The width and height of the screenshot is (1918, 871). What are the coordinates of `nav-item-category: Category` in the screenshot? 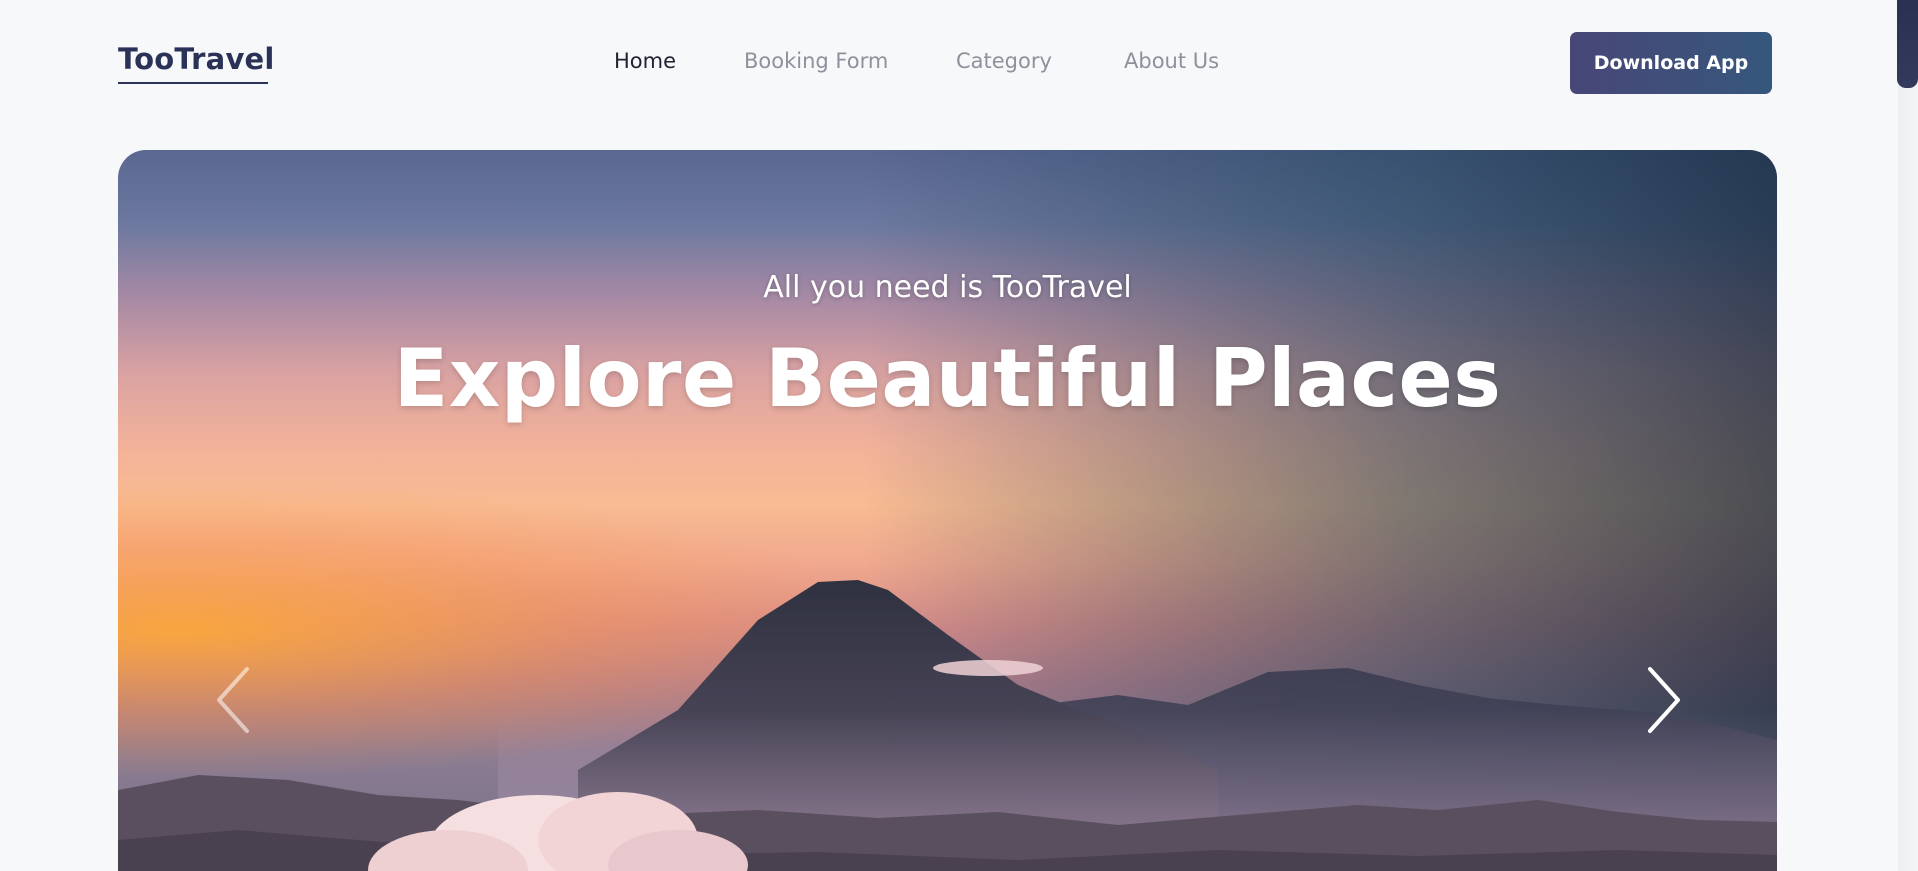 It's located at (1004, 61).